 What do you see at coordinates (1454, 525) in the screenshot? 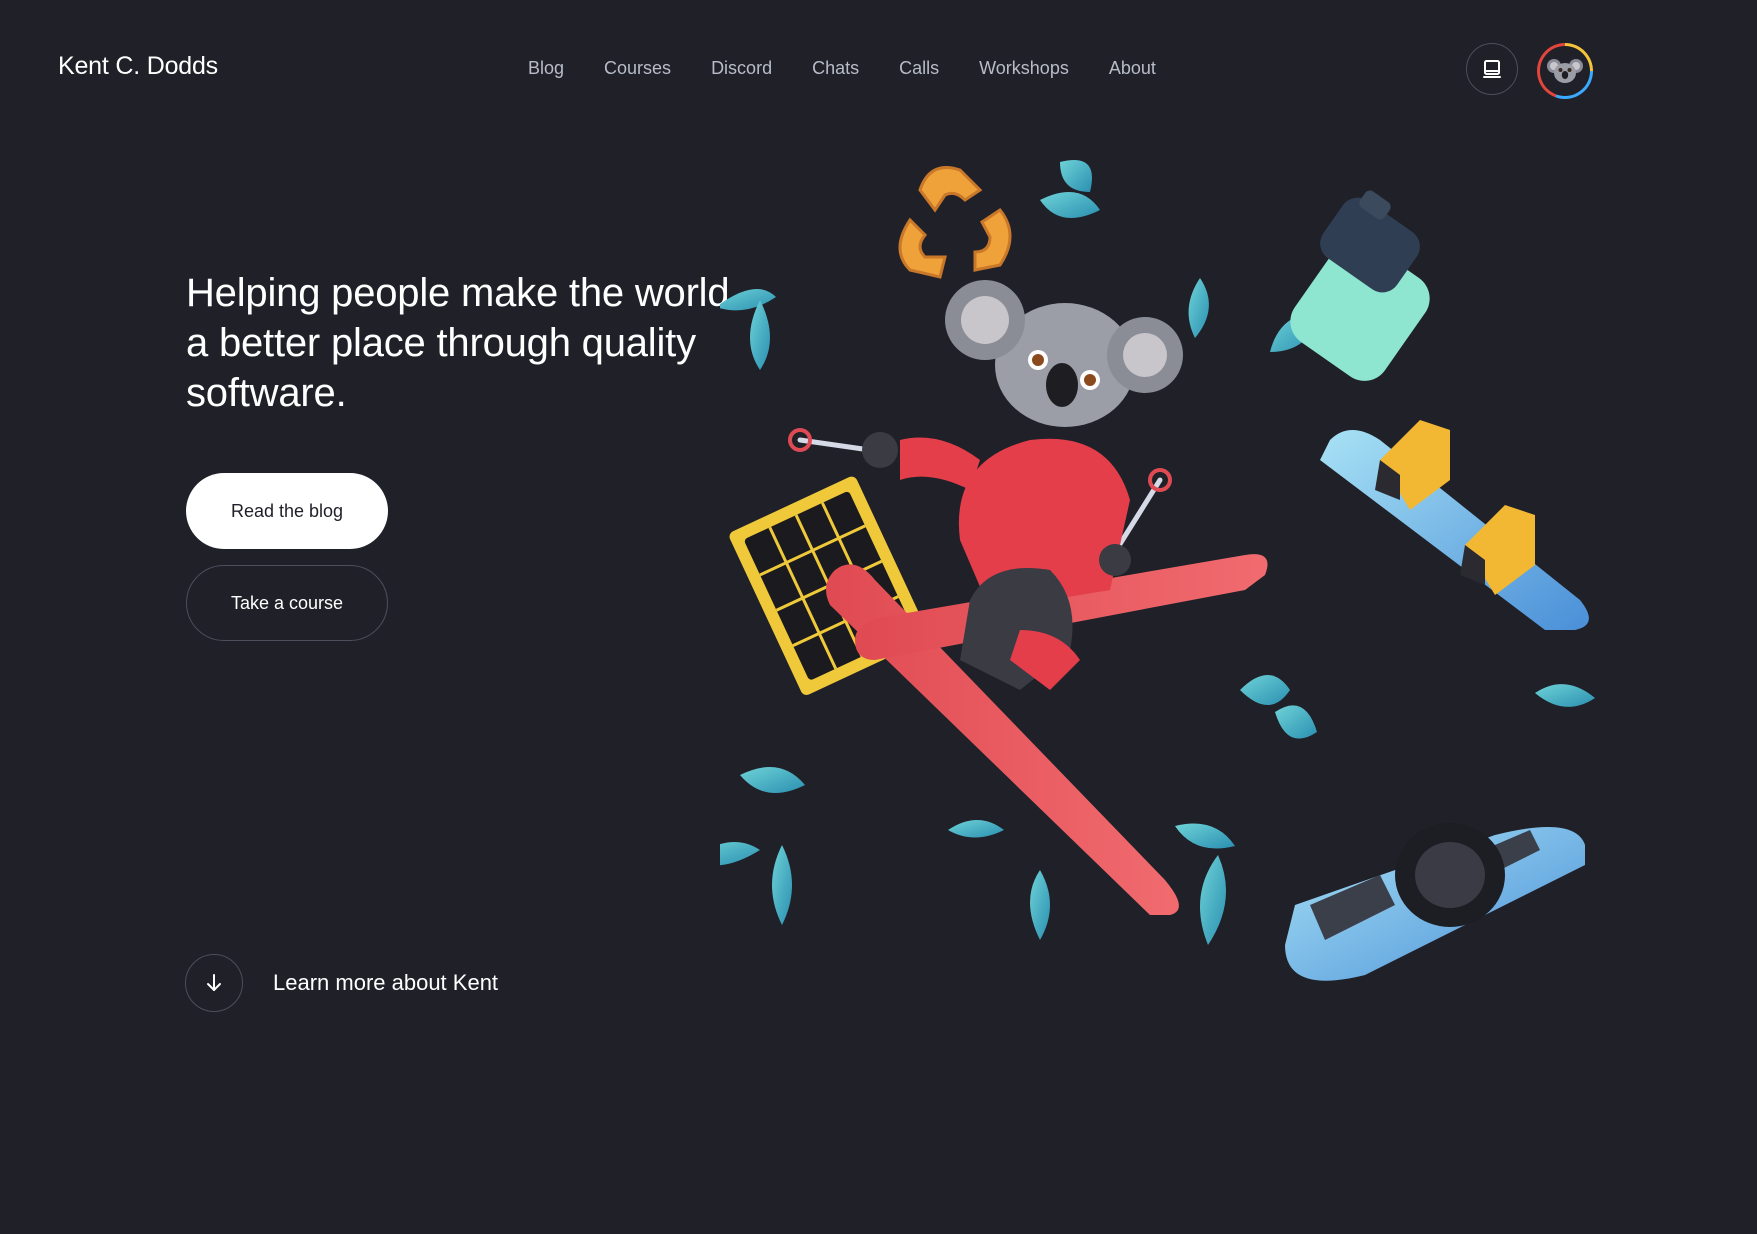
I see `snowboard-icon` at bounding box center [1454, 525].